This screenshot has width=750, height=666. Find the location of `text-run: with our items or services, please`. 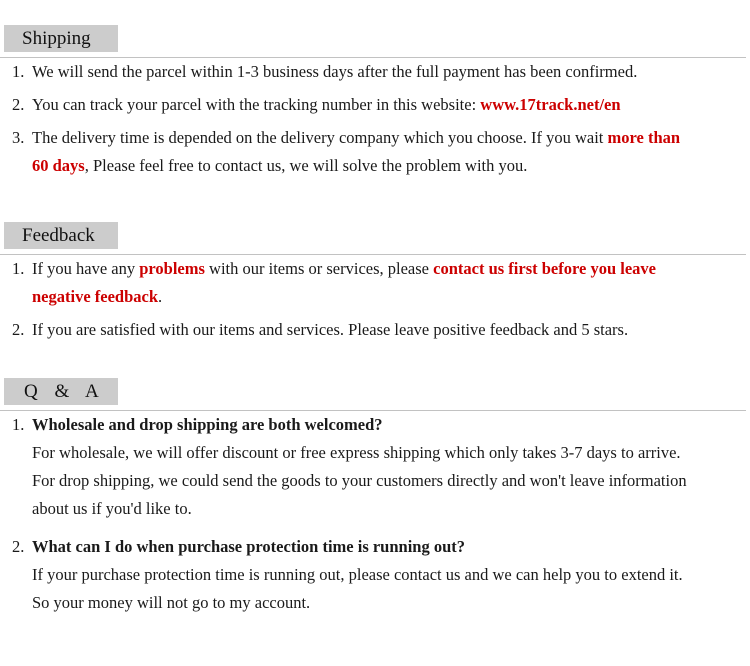

text-run: with our items or services, please is located at coordinates (319, 268).